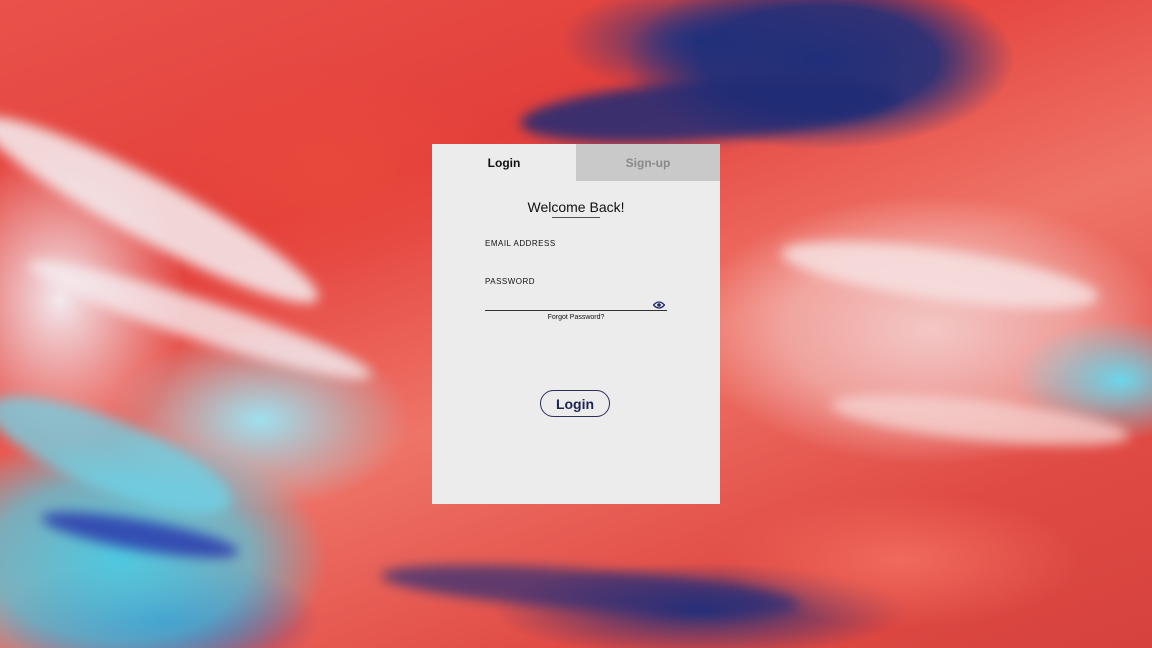  Describe the element at coordinates (569, 260) in the screenshot. I see `email-field` at that location.